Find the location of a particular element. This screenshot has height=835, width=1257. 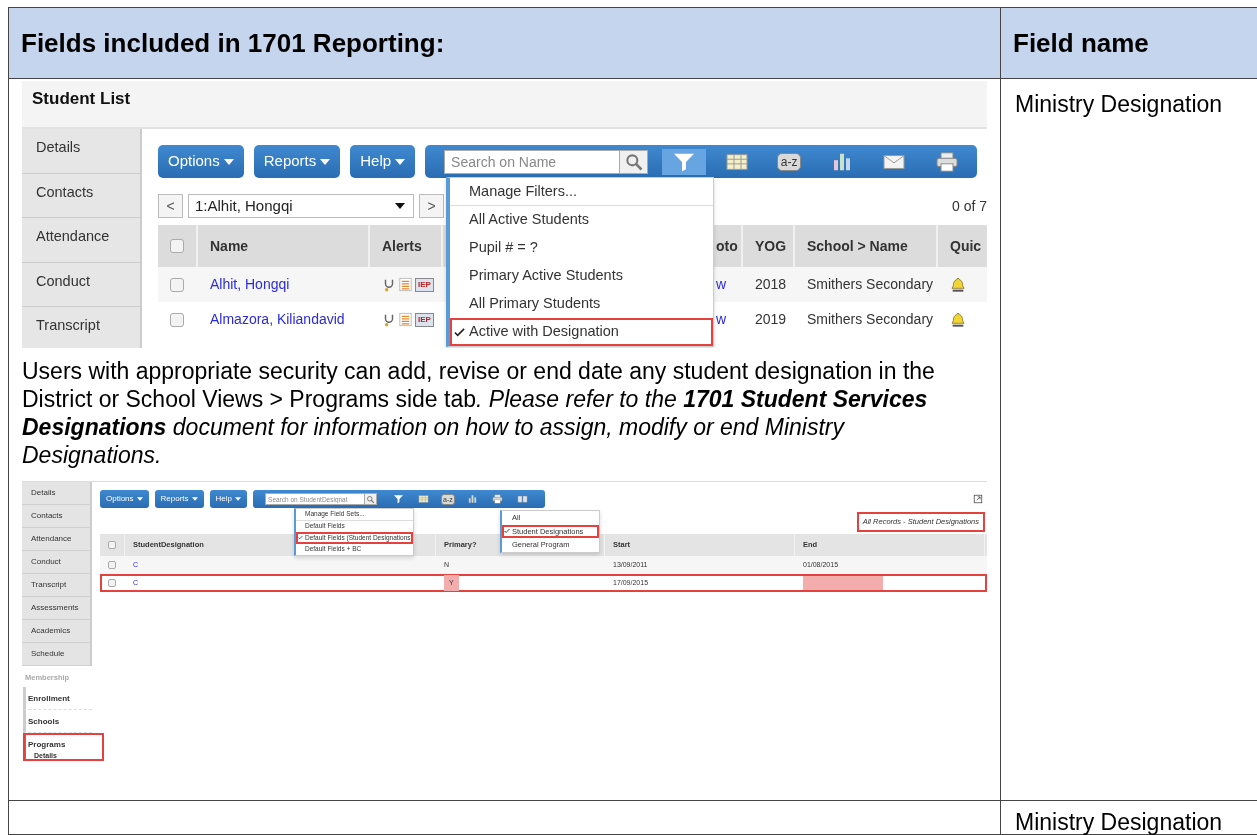

sort-icon: a-z is located at coordinates (789, 161).